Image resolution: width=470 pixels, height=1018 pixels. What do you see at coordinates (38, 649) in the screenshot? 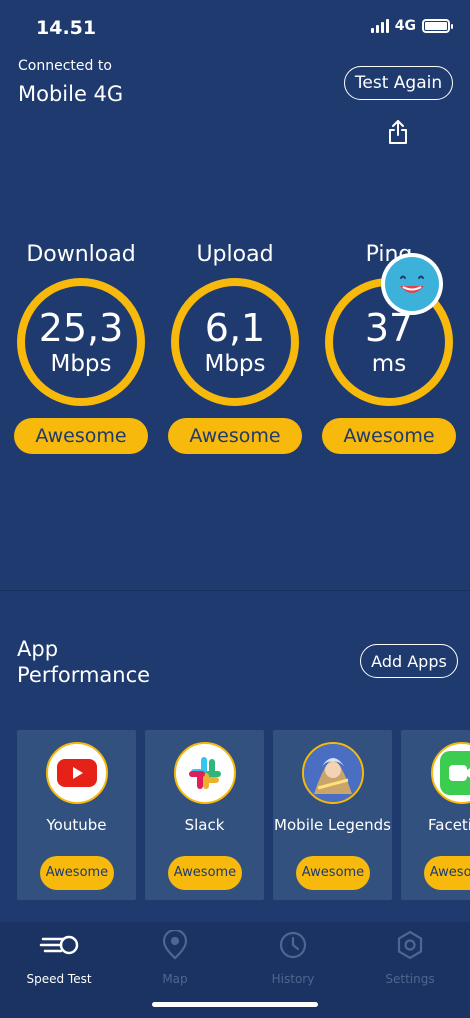
I see `section-title-line: App` at bounding box center [38, 649].